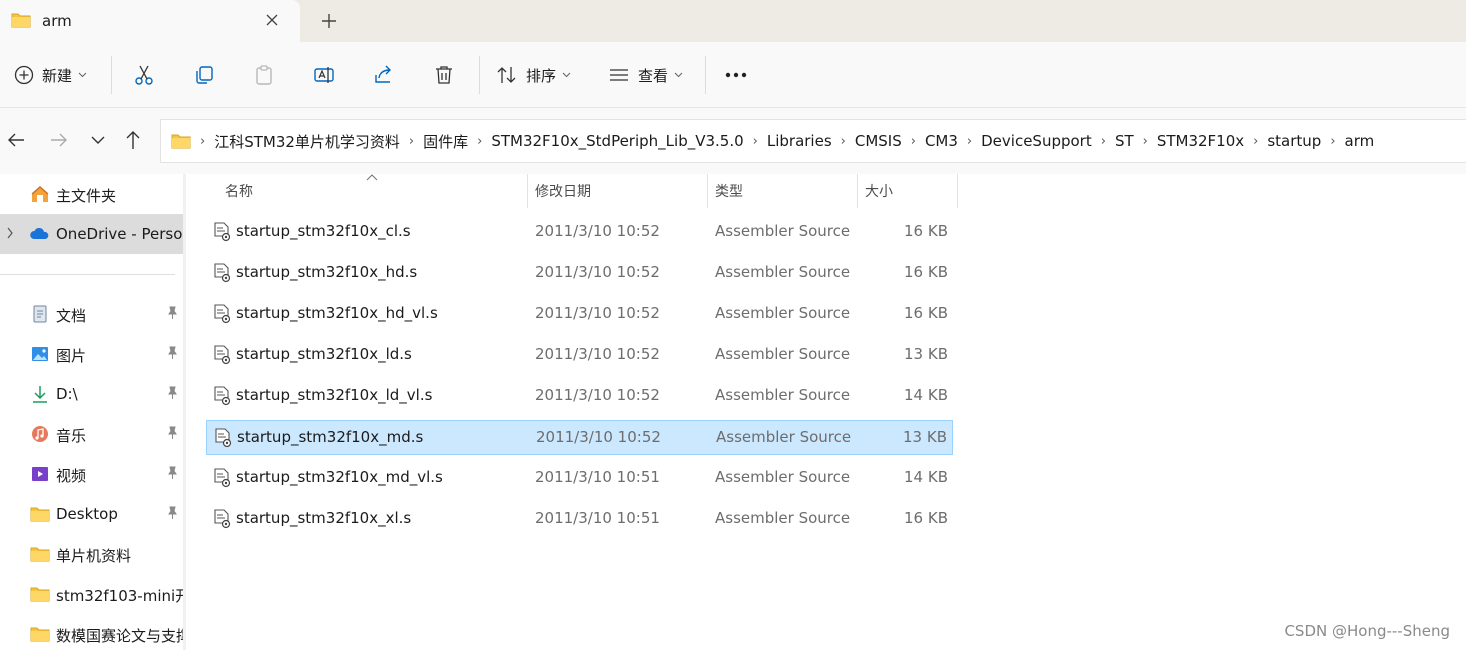  Describe the element at coordinates (150, 21) in the screenshot. I see `tab-arm: arm` at that location.